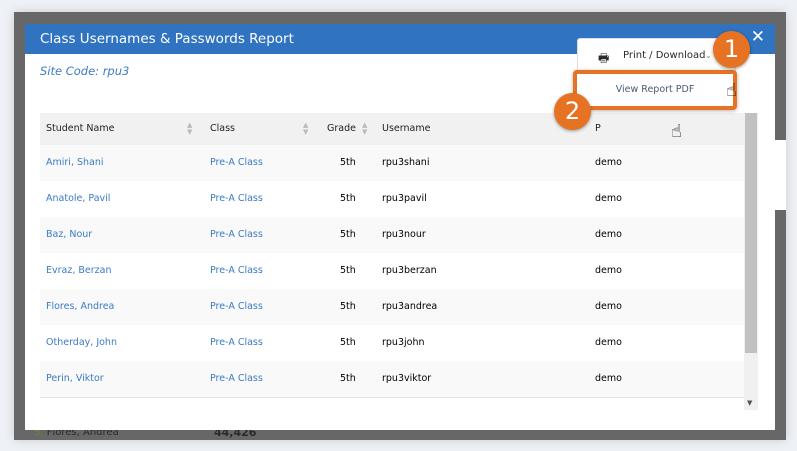 The height and width of the screenshot is (451, 797). What do you see at coordinates (708, 55) in the screenshot?
I see `chevron-down-icon: ⌄` at bounding box center [708, 55].